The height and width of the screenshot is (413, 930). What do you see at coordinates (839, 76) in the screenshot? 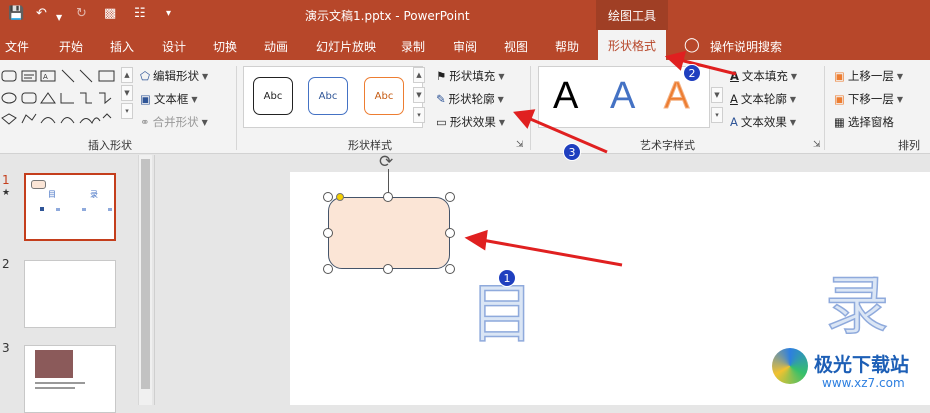
I see `bring-forward-icon: ▣` at bounding box center [839, 76].